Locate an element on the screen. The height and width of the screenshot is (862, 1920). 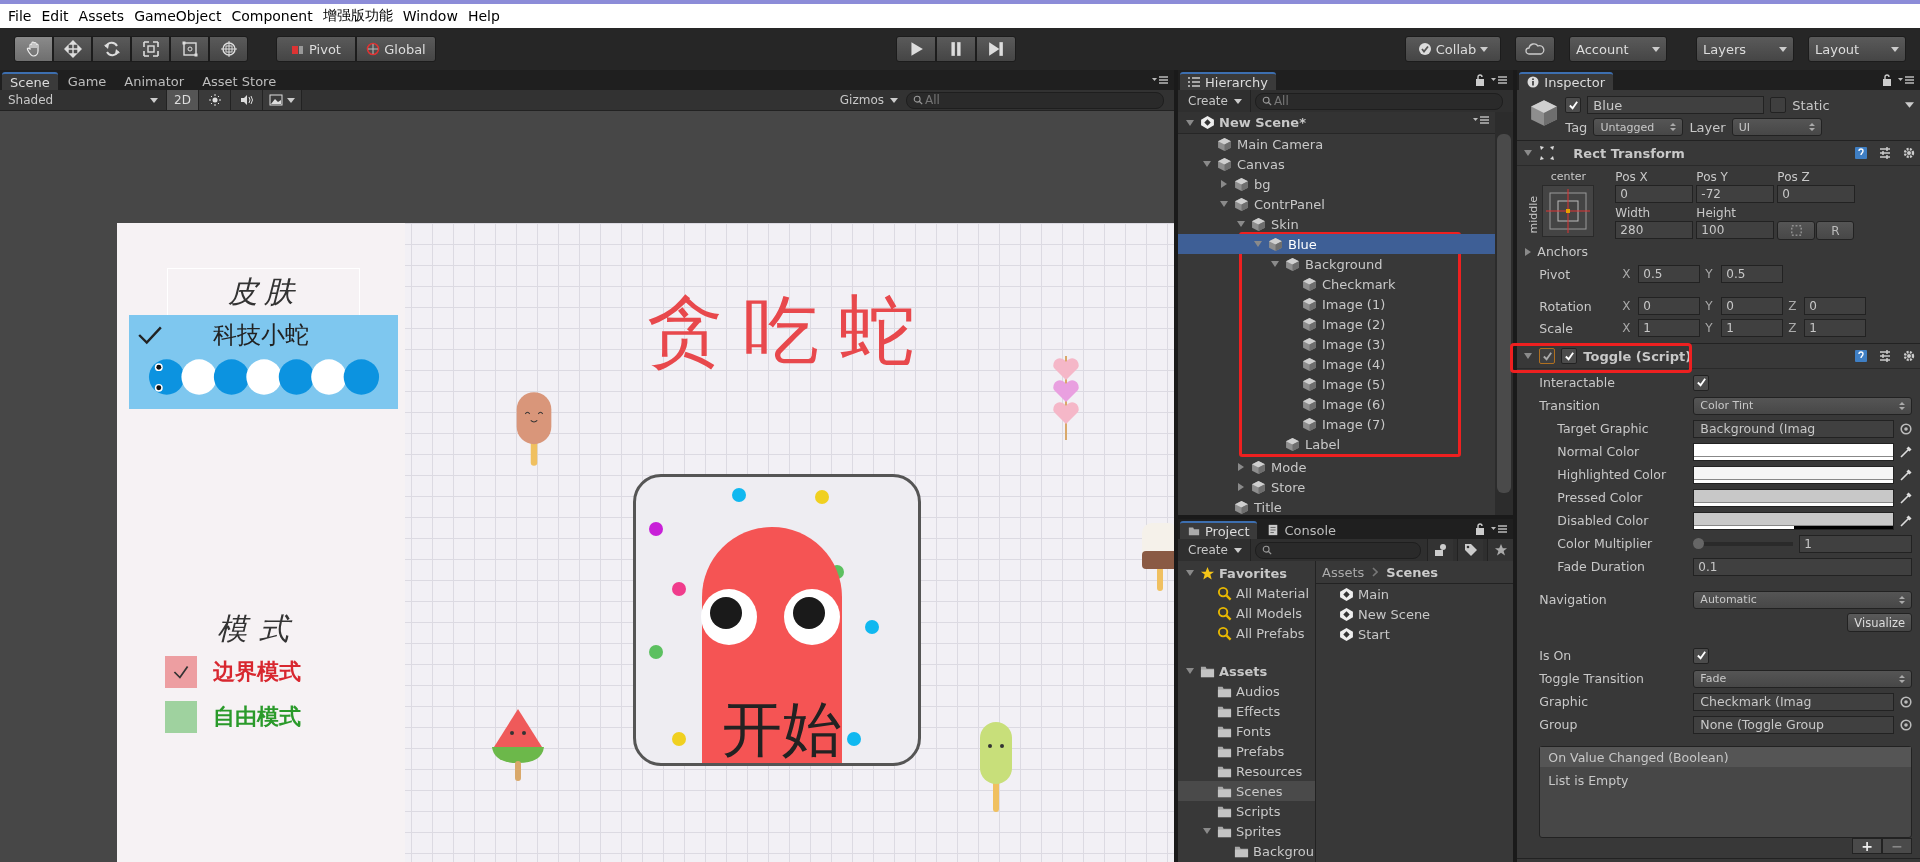
panel-tab: Project is located at coordinates (1219, 530).